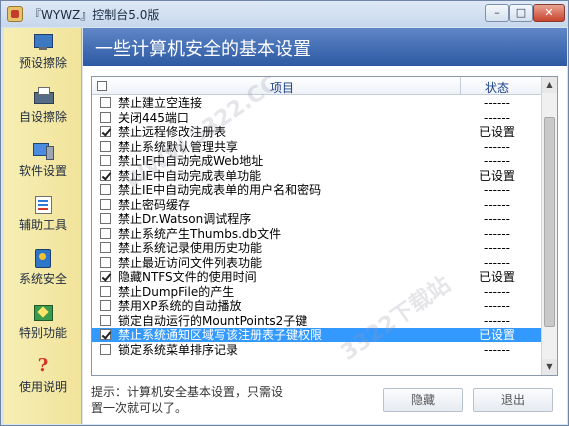  I want to click on table-row: 锁定自动运行的MountPoints2子键 ------, so click(317, 321).